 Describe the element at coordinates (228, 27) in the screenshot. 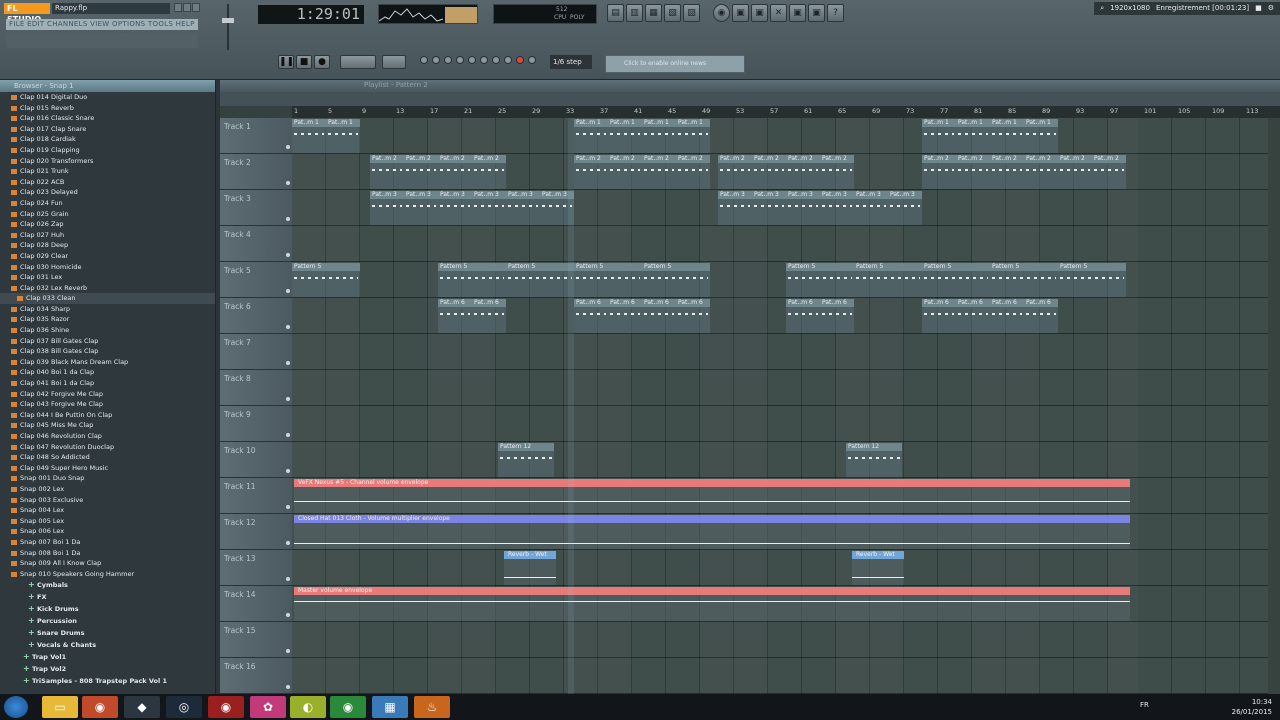

I see `master-volume-slider` at that location.